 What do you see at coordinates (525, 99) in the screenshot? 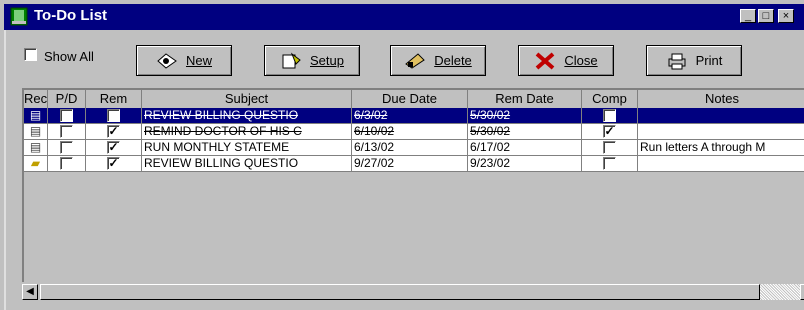
I see `col-header-rem-date: Rem Date` at bounding box center [525, 99].